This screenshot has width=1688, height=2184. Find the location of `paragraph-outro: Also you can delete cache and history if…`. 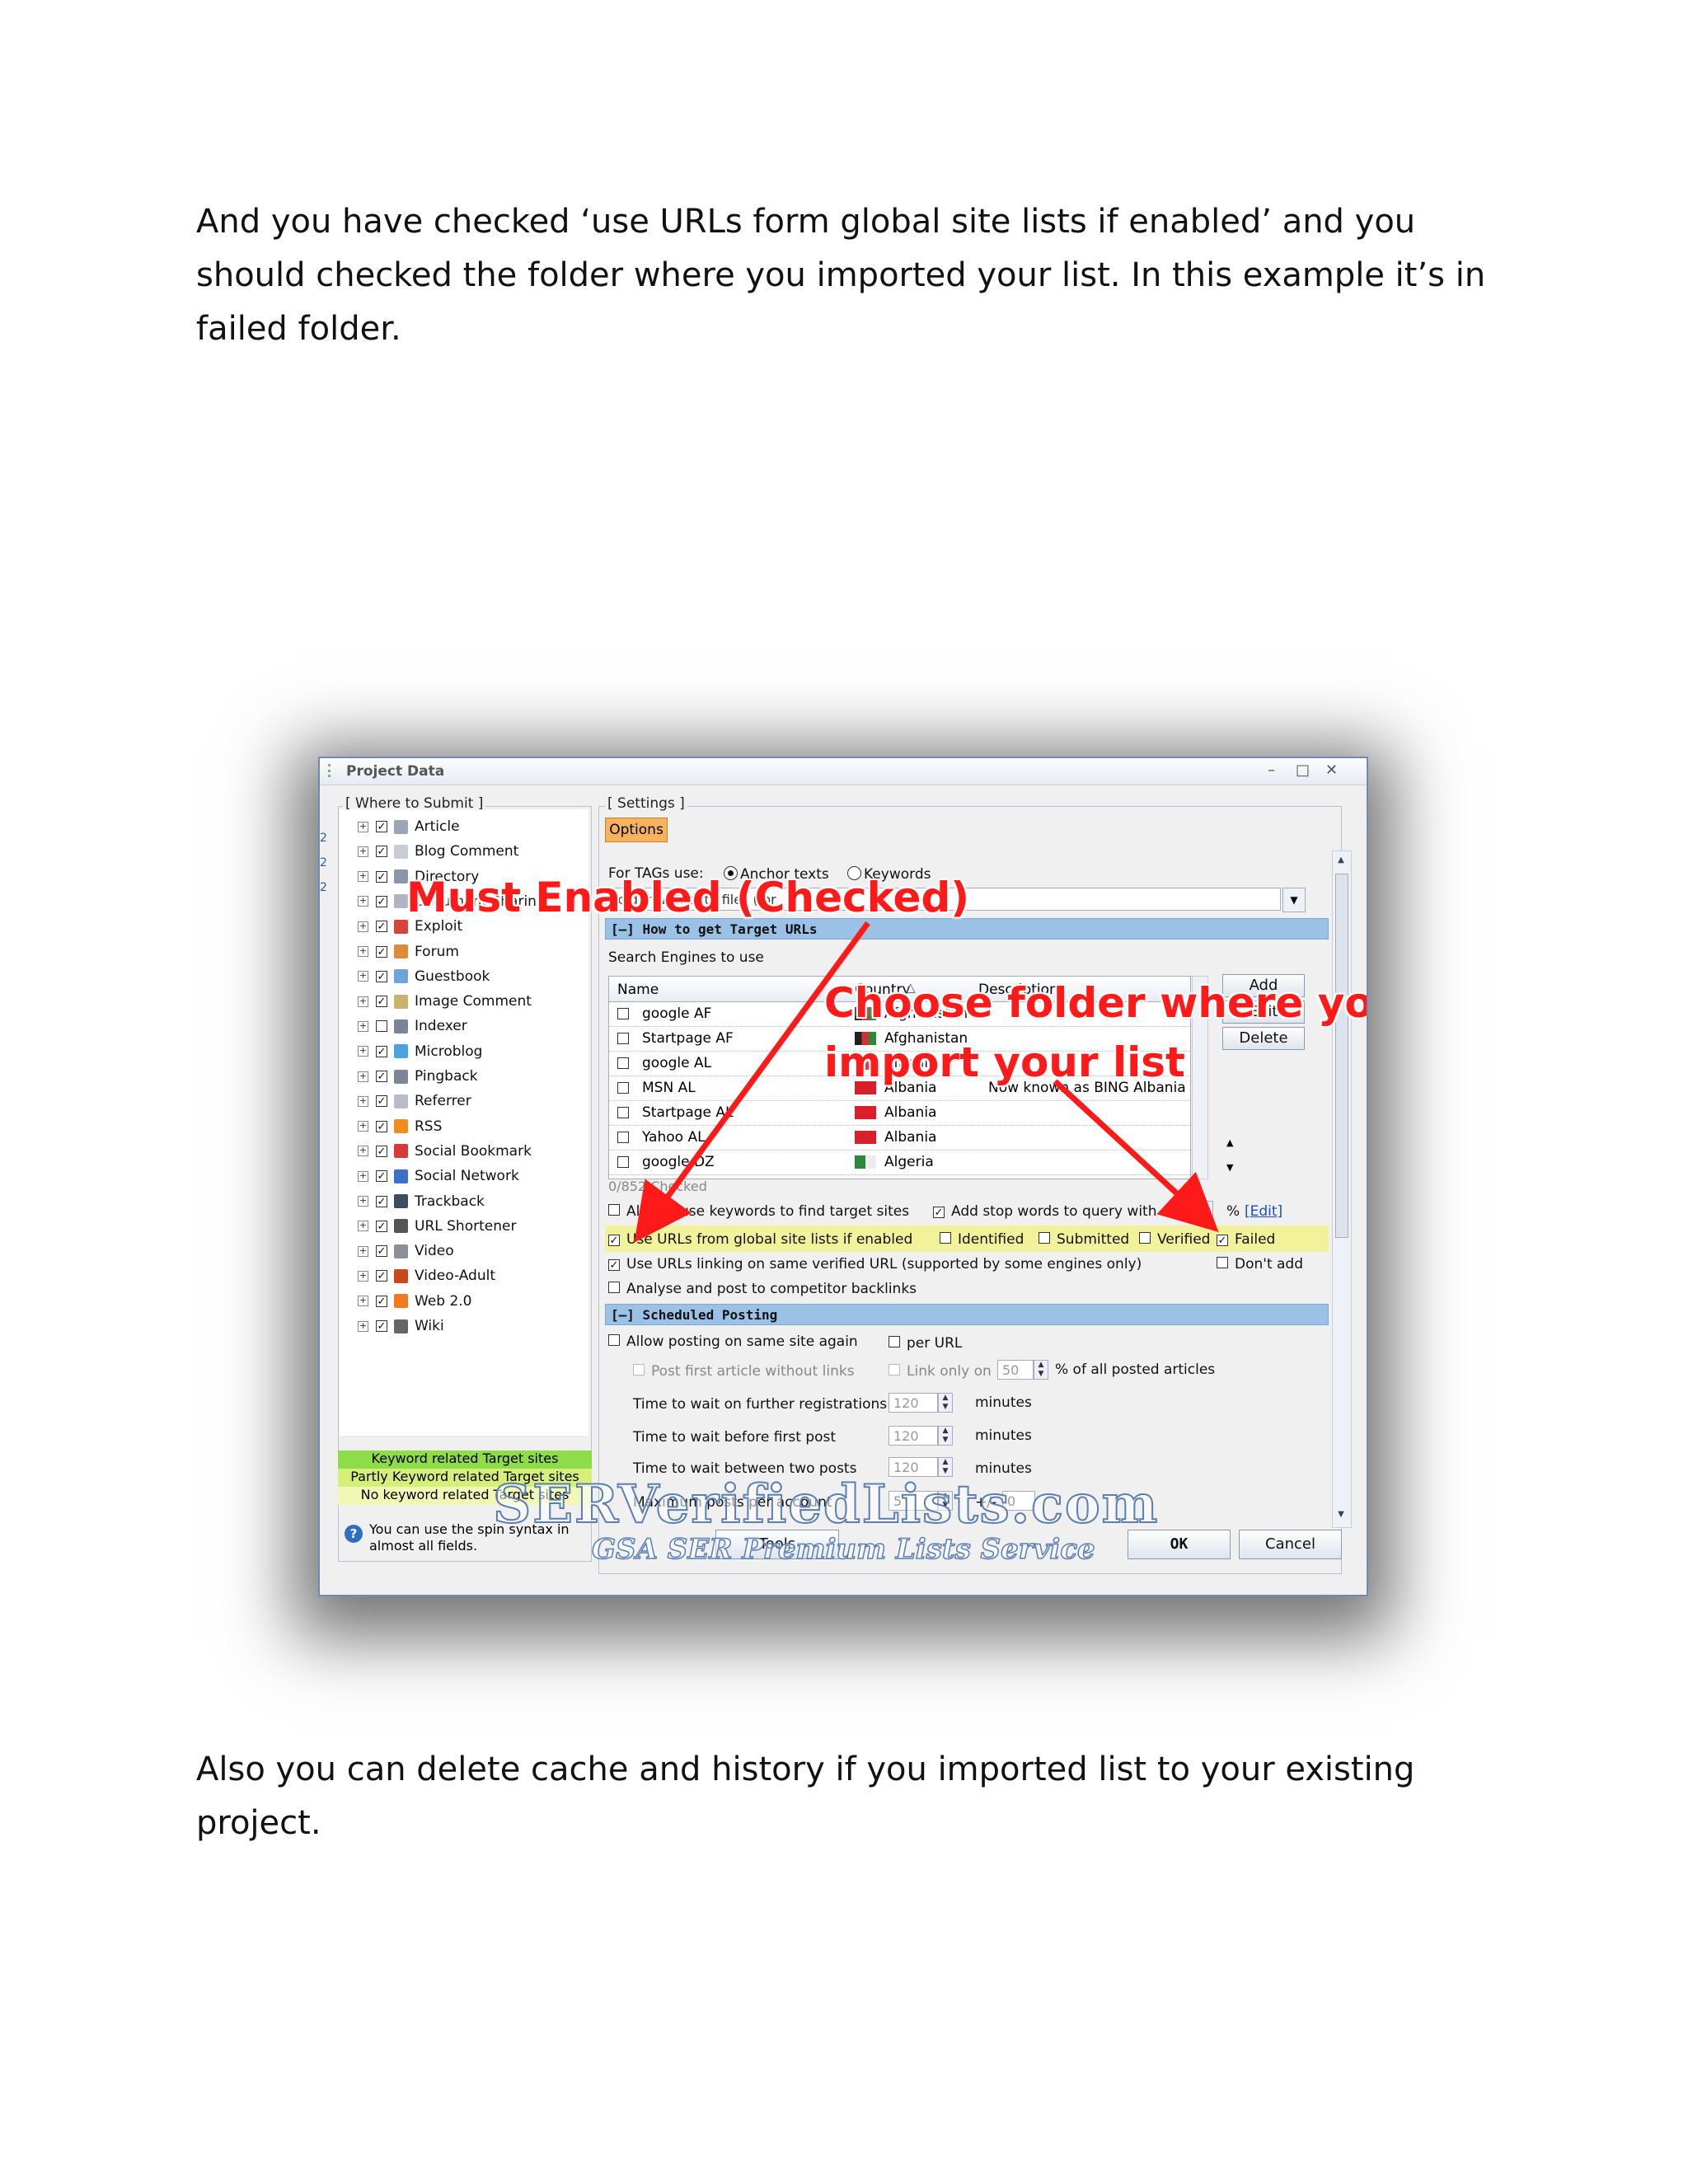

paragraph-outro: Also you can delete cache and history if… is located at coordinates (806, 1796).